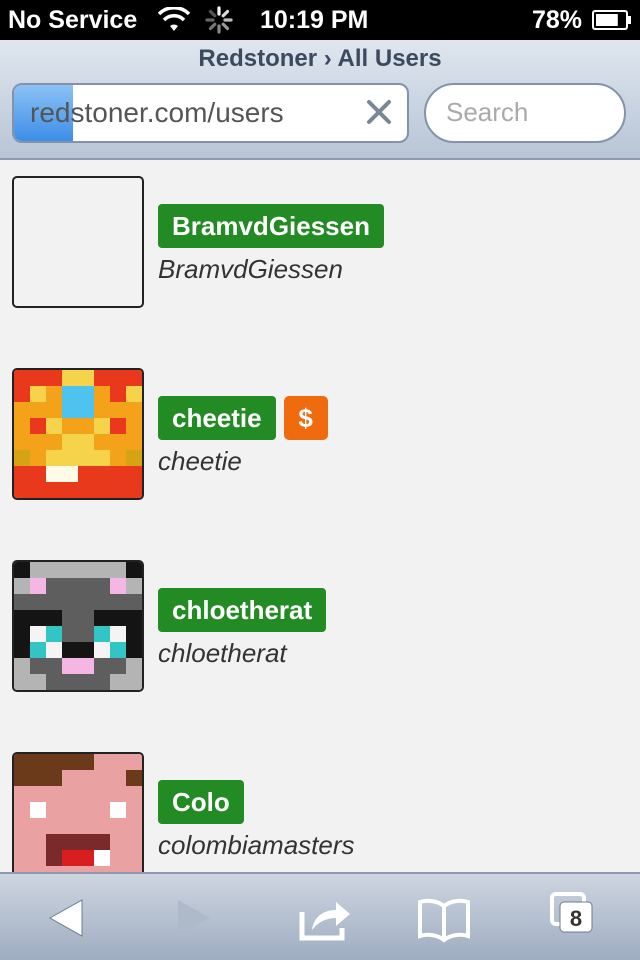 This screenshot has height=960, width=640. Describe the element at coordinates (379, 112) in the screenshot. I see `clear-icon` at that location.